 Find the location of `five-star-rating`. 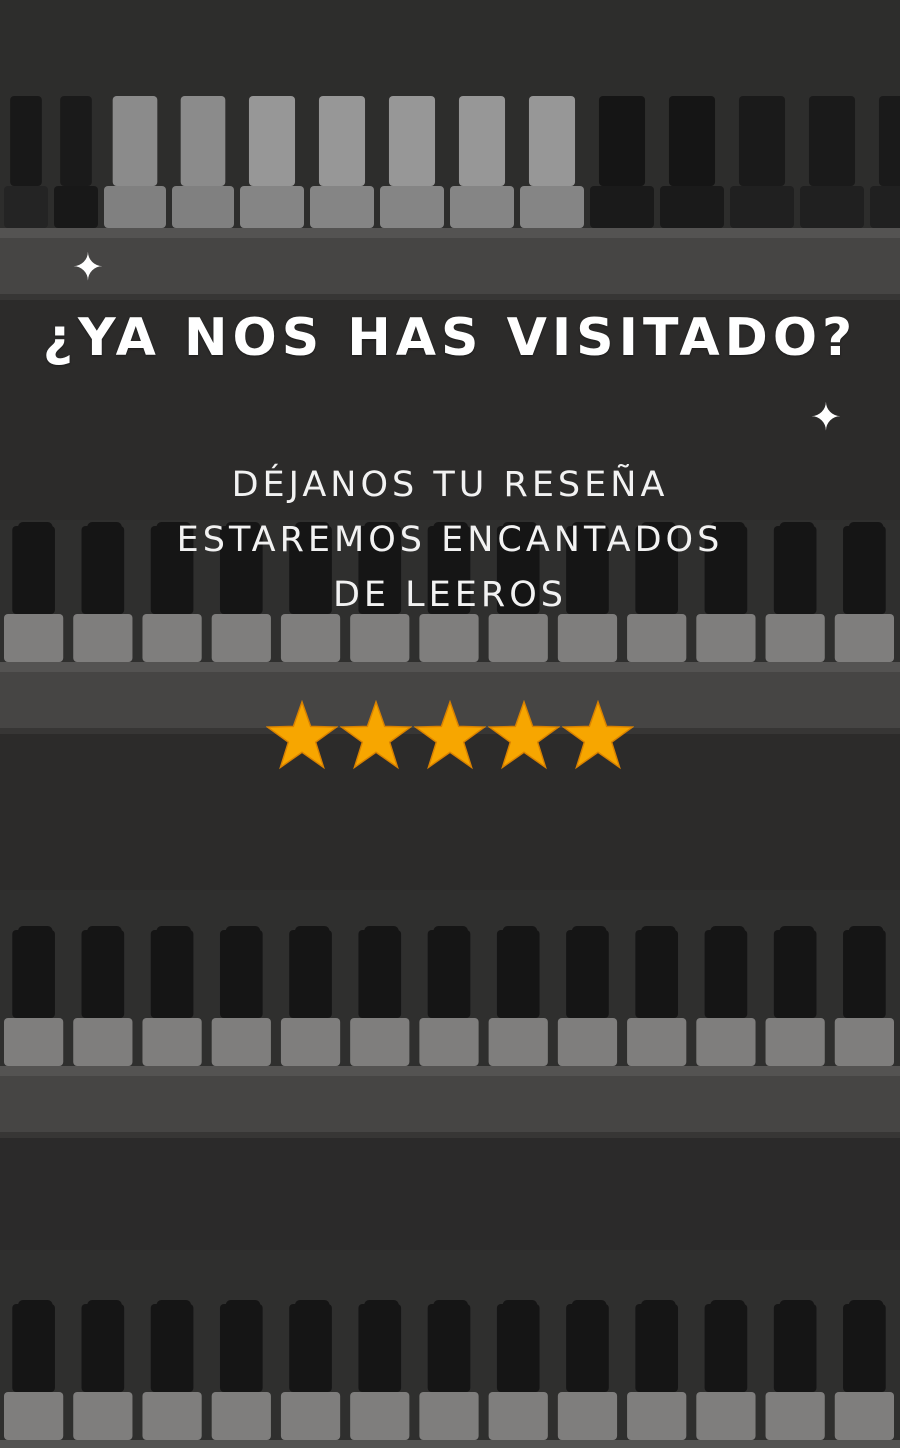

five-star-rating is located at coordinates (450, 736).